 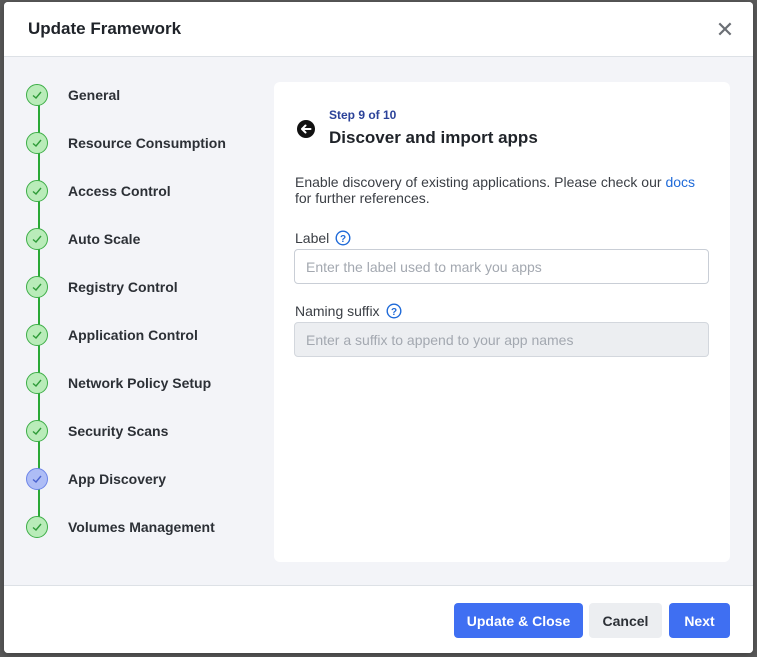 I want to click on step-volumes-management: Volumes Management, so click(x=146, y=527).